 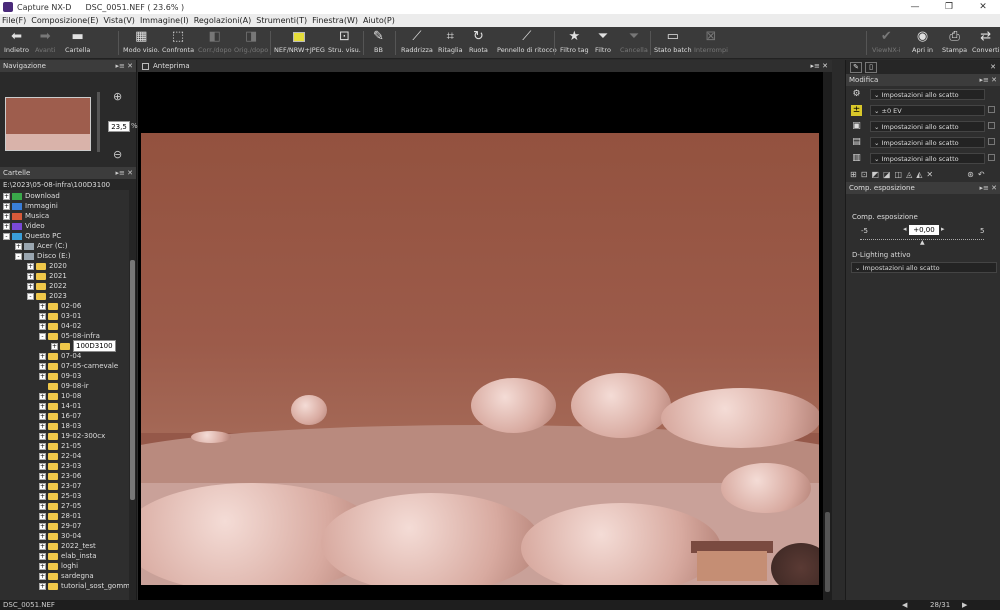 What do you see at coordinates (60, 356) in the screenshot?
I see `folder-tree-item: +07-04` at bounding box center [60, 356].